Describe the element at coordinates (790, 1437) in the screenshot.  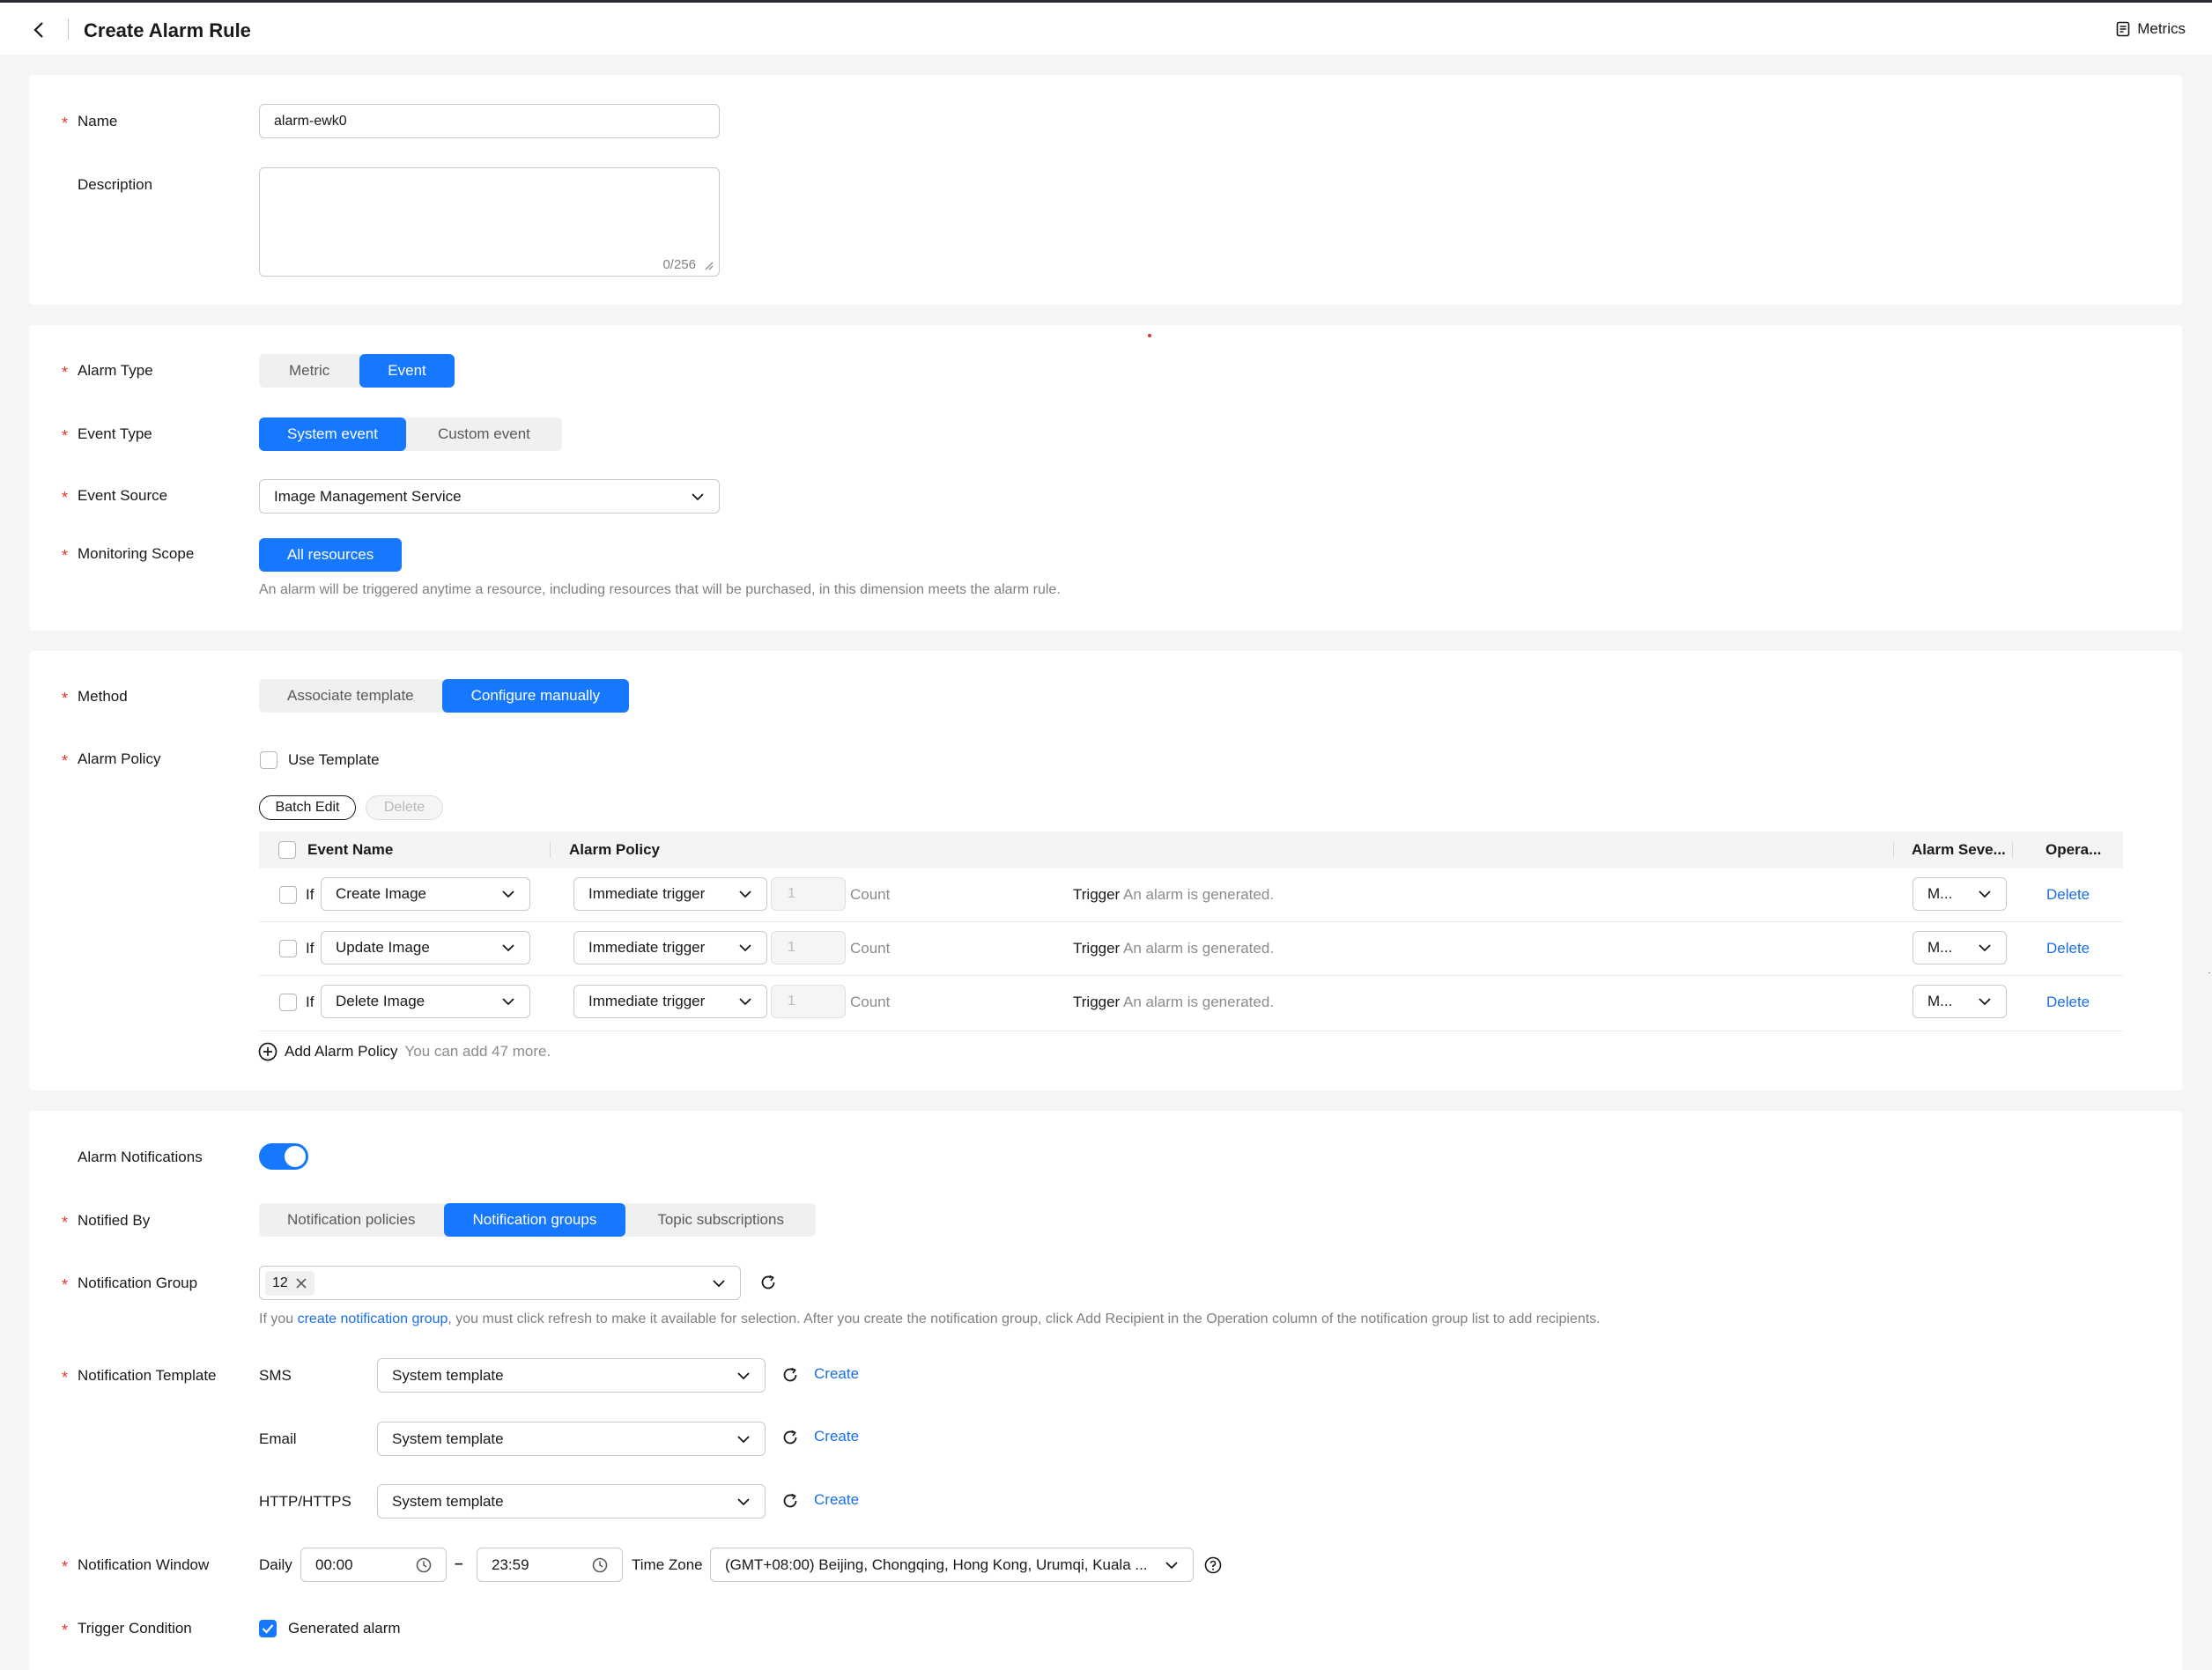
I see `refresh-email-template-button` at that location.